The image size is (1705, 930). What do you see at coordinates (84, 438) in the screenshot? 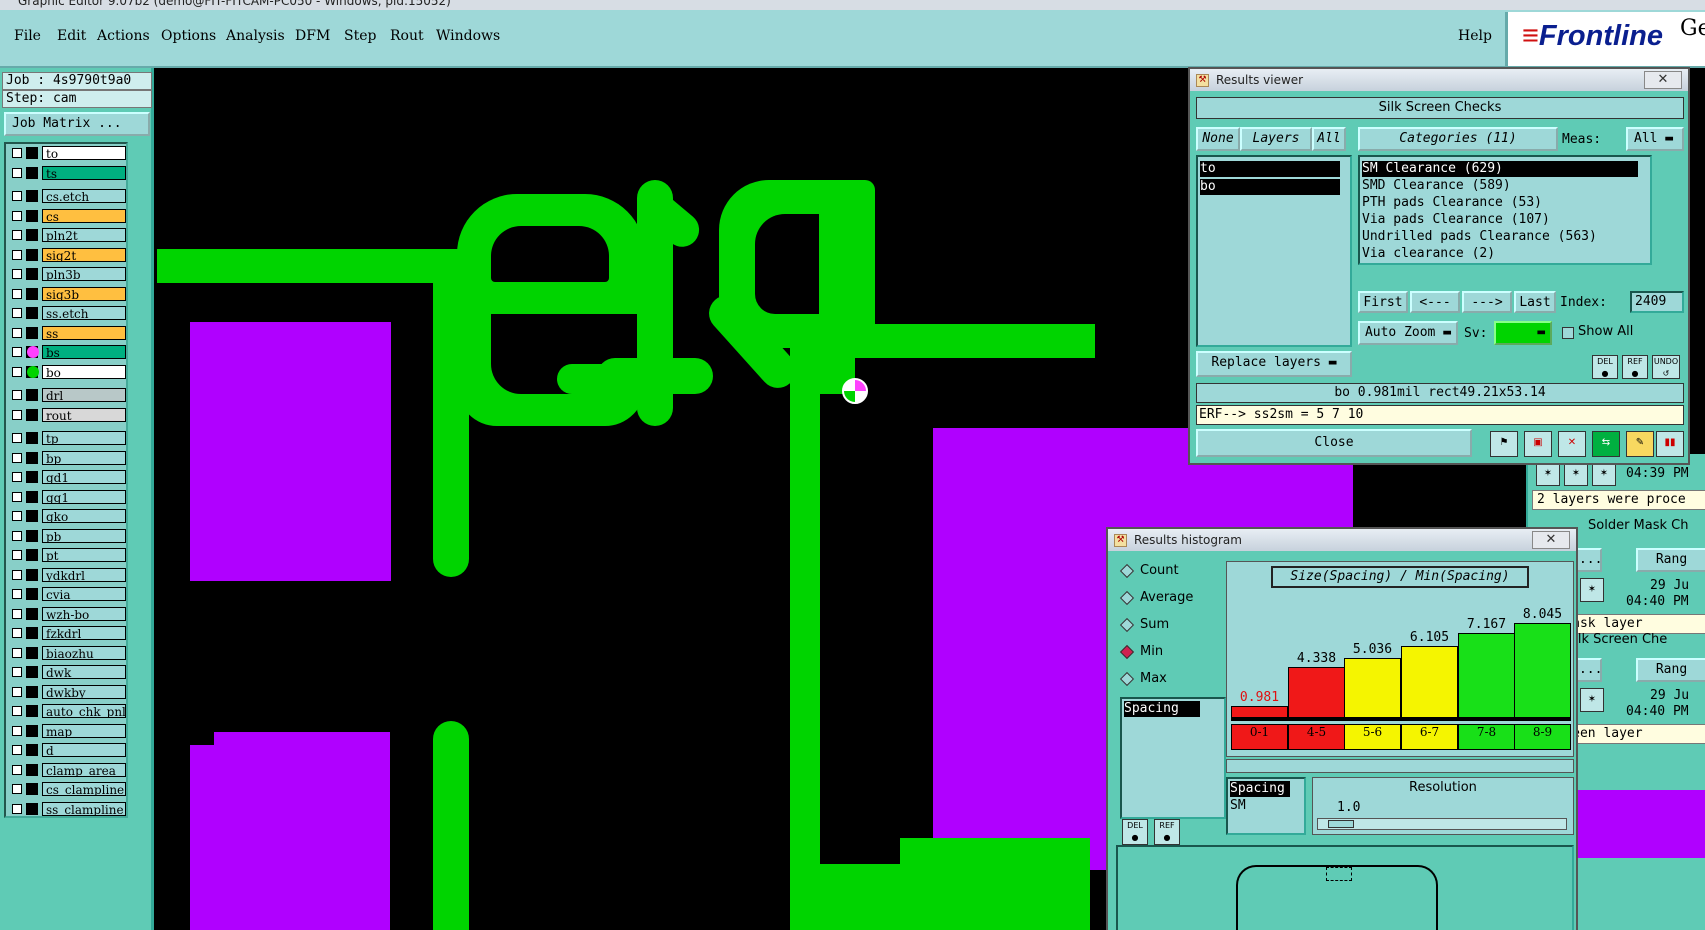
I see `layer-name: tp` at bounding box center [84, 438].